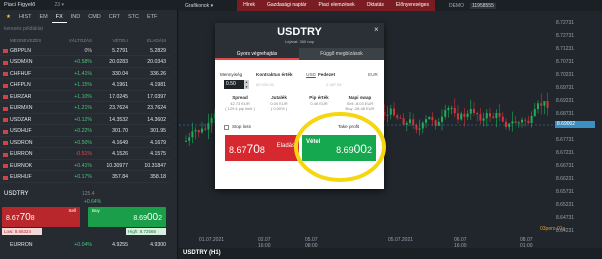 Image resolution: width=602 pixels, height=259 pixels. I want to click on close-icon: ×, so click(376, 29).